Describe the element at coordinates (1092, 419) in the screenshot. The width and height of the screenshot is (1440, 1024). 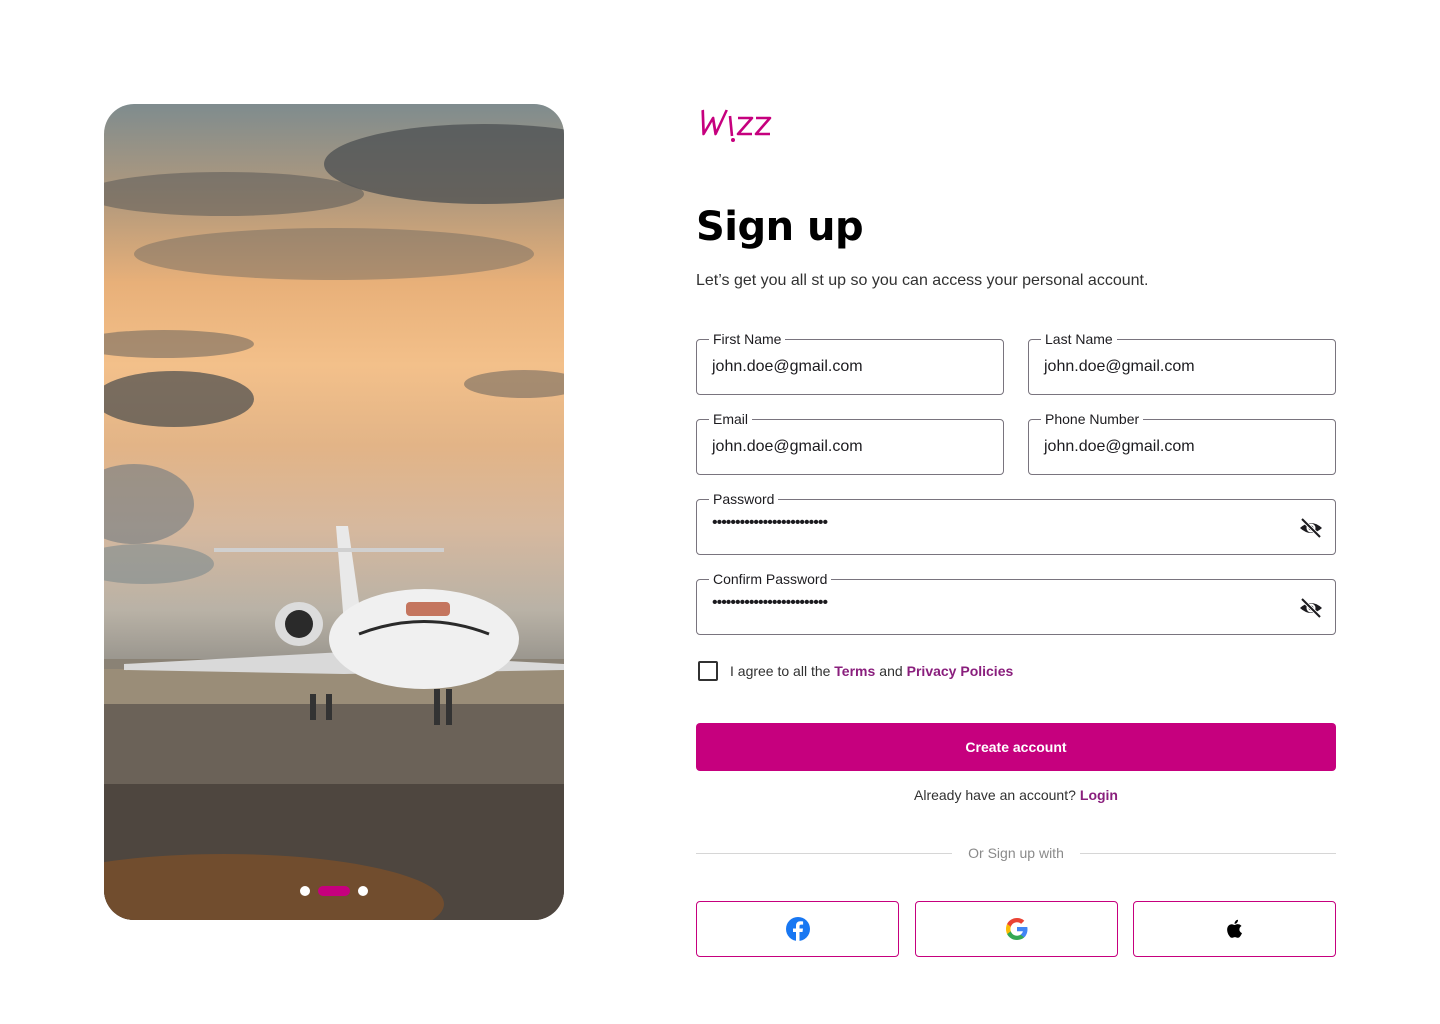
I see `phone-number-label: Phone Number` at that location.